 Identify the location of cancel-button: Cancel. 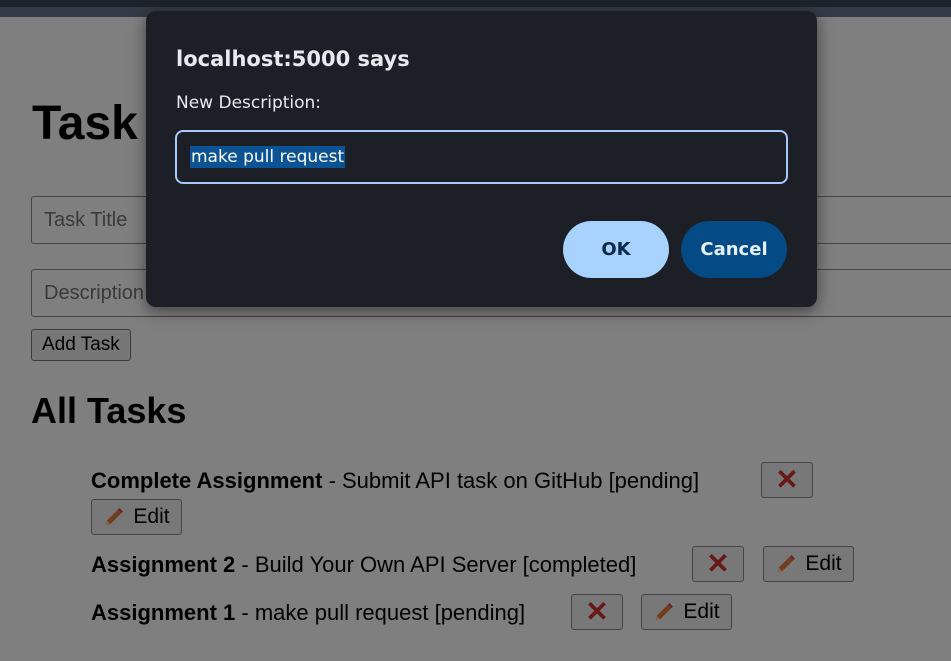
(734, 249).